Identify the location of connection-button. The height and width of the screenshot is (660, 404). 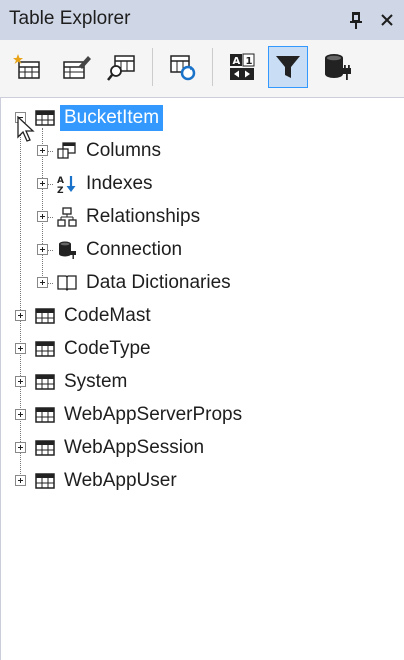
(338, 67).